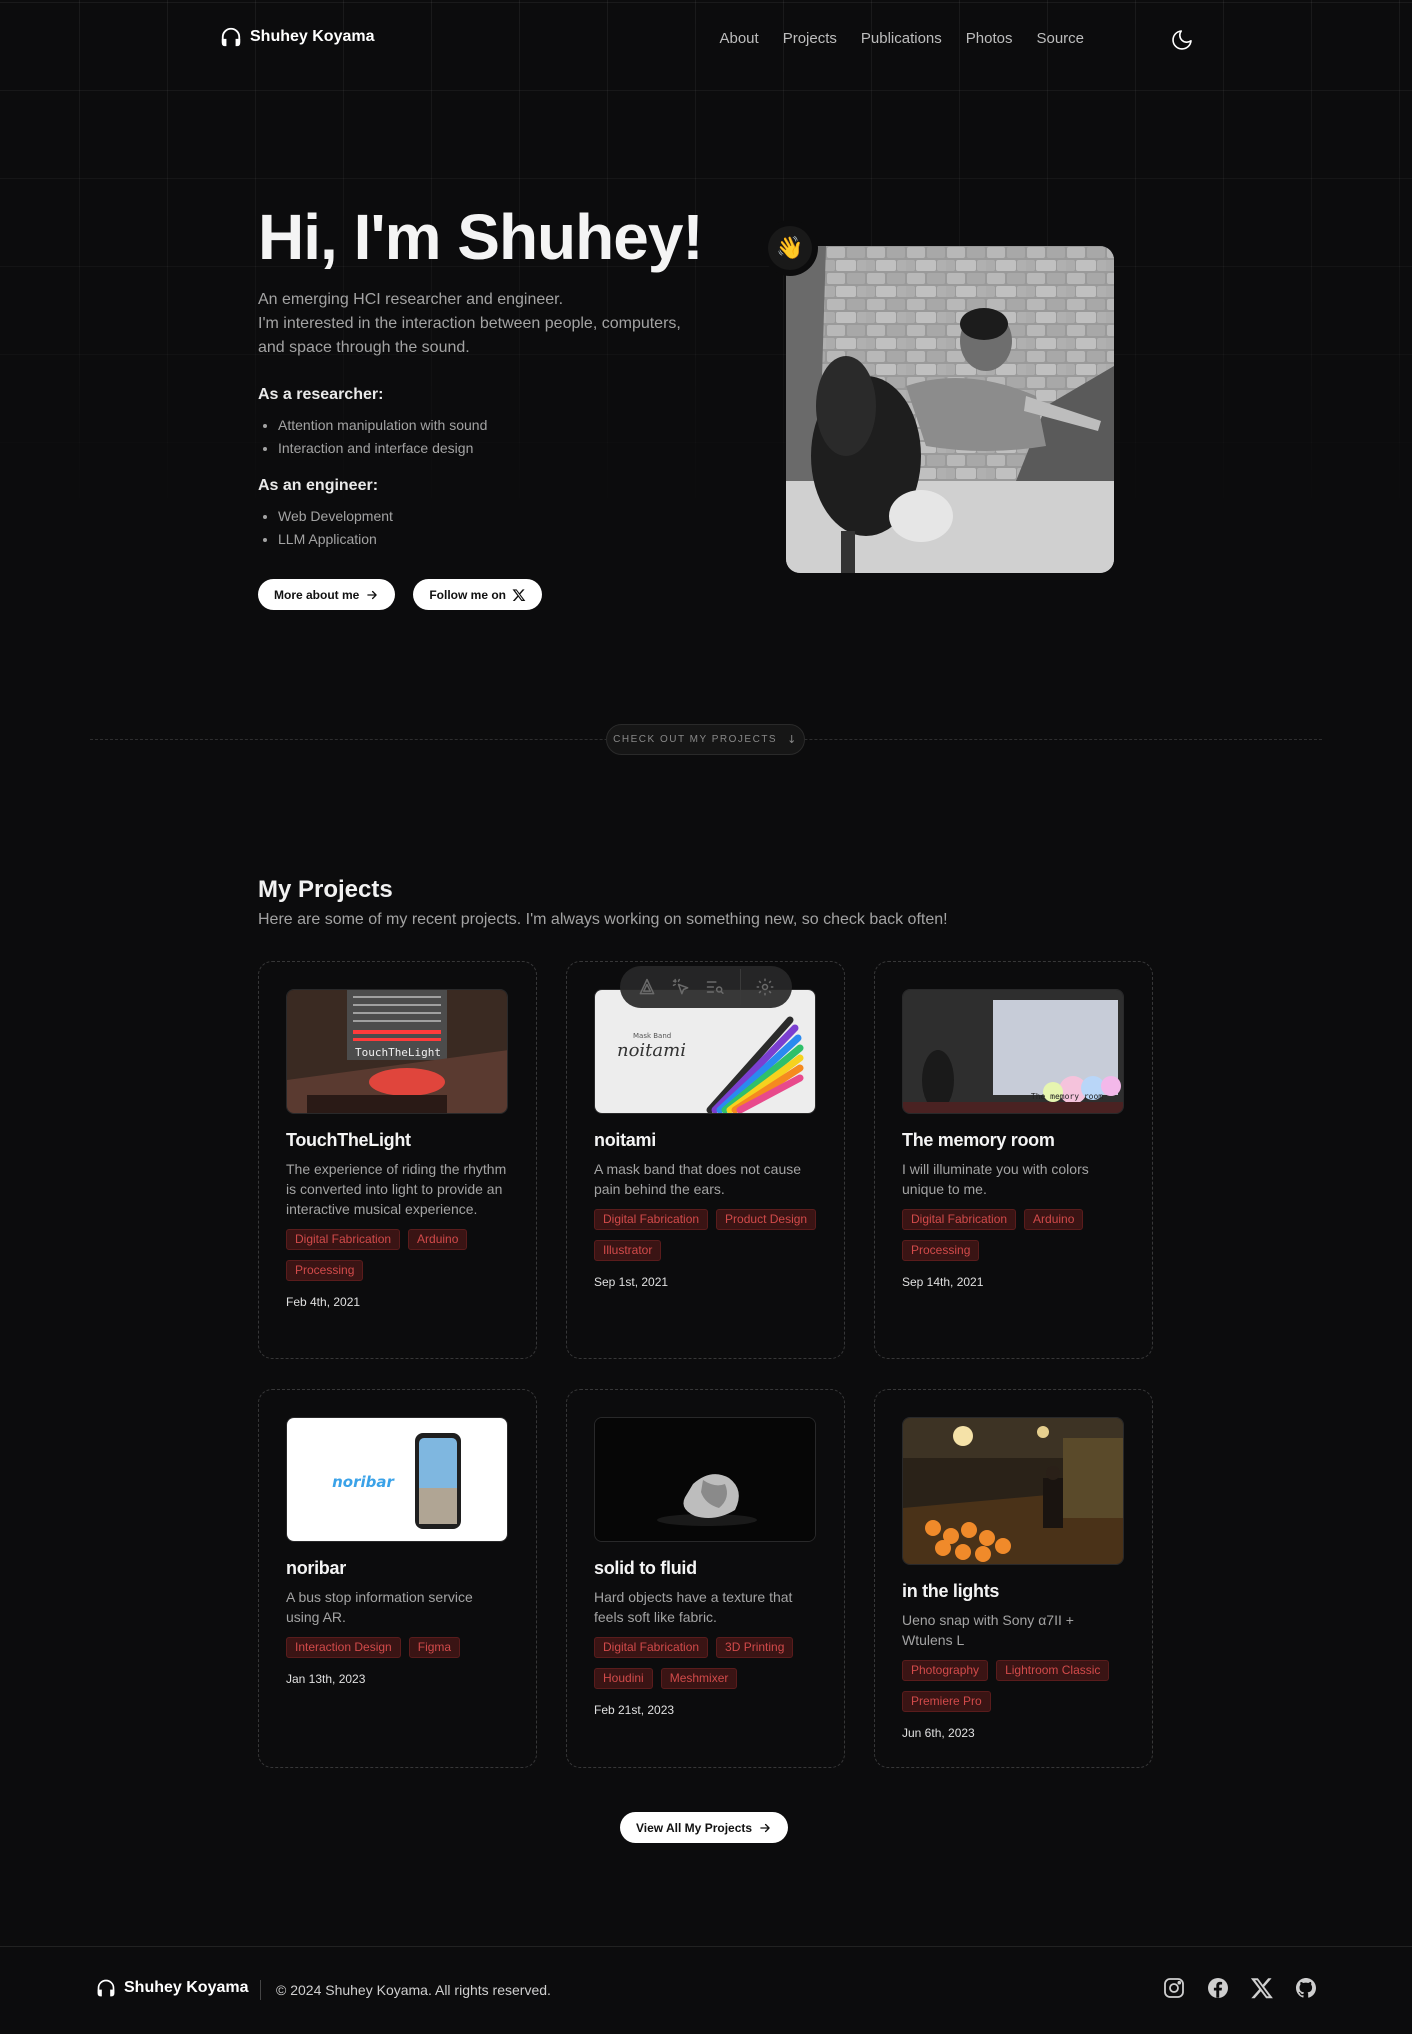 The width and height of the screenshot is (1412, 2034). What do you see at coordinates (705, 739) in the screenshot?
I see `check-projects-button: CHECK OUT MY PROJECTS ↓` at bounding box center [705, 739].